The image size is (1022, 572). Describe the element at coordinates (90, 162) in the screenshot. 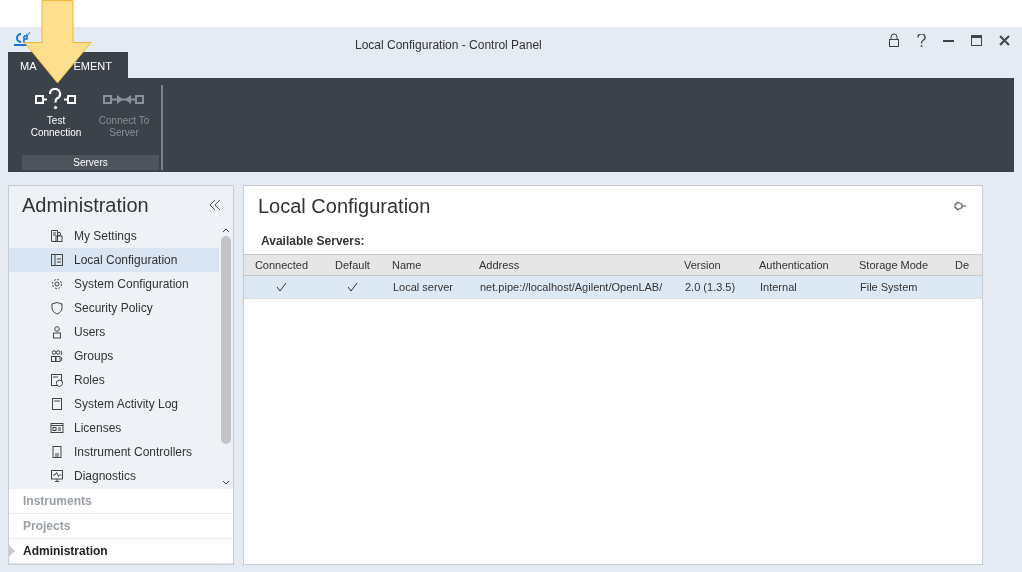

I see `group-label: Servers` at that location.